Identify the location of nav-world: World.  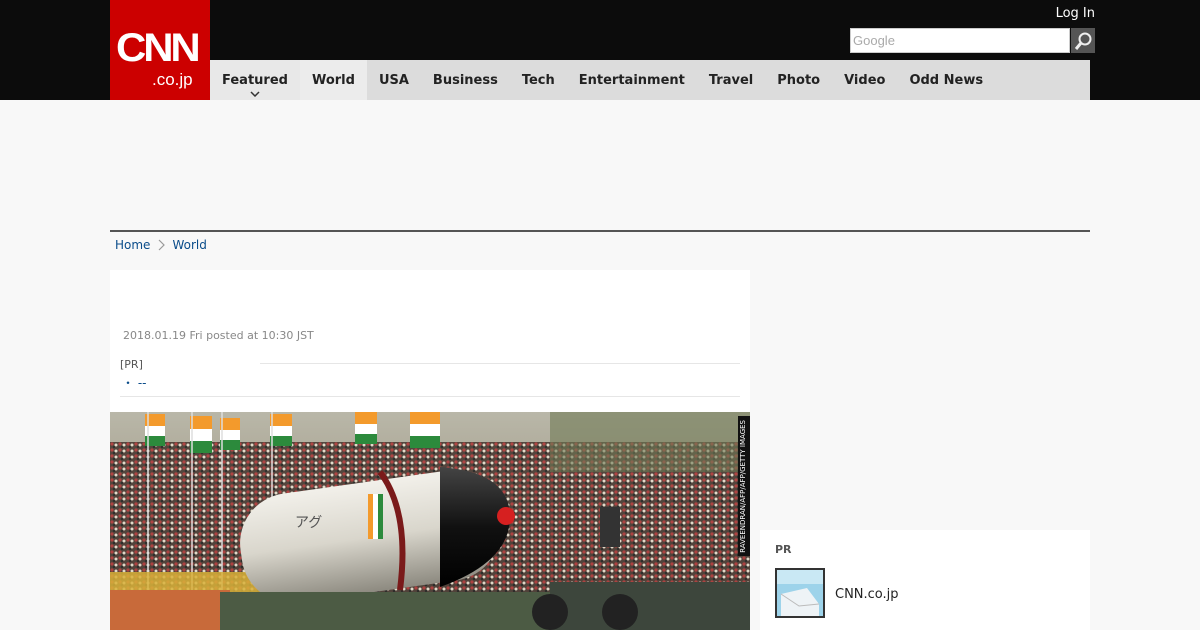
(333, 80).